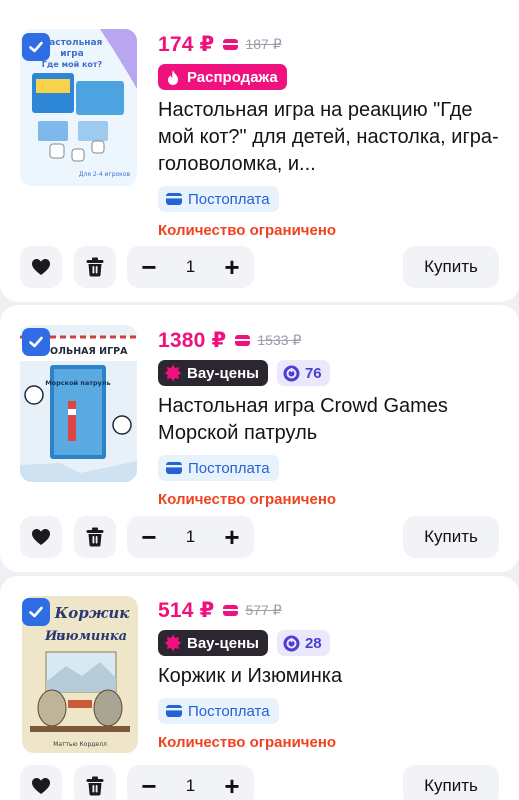 The image size is (519, 800). Describe the element at coordinates (192, 340) in the screenshot. I see `price: 1380 ₽` at that location.